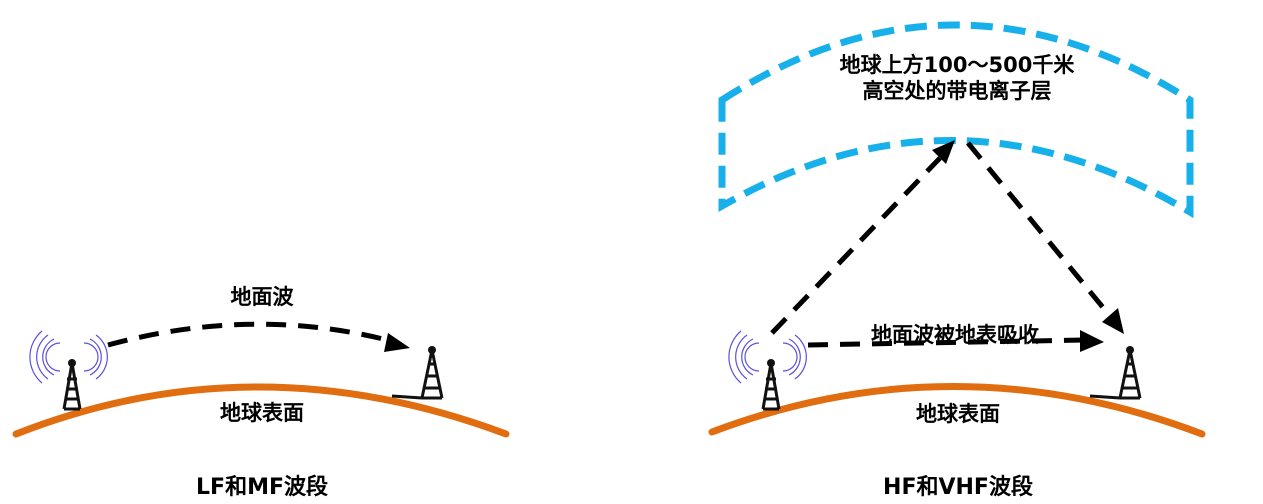 The height and width of the screenshot is (504, 1263). I want to click on ground-wave-arrowhead, so click(397, 342).